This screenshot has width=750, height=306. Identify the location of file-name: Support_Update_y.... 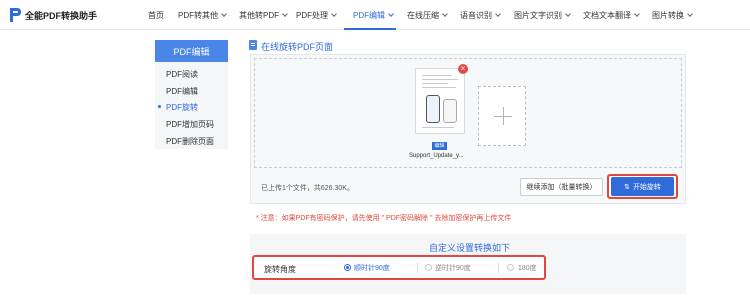
(436, 156).